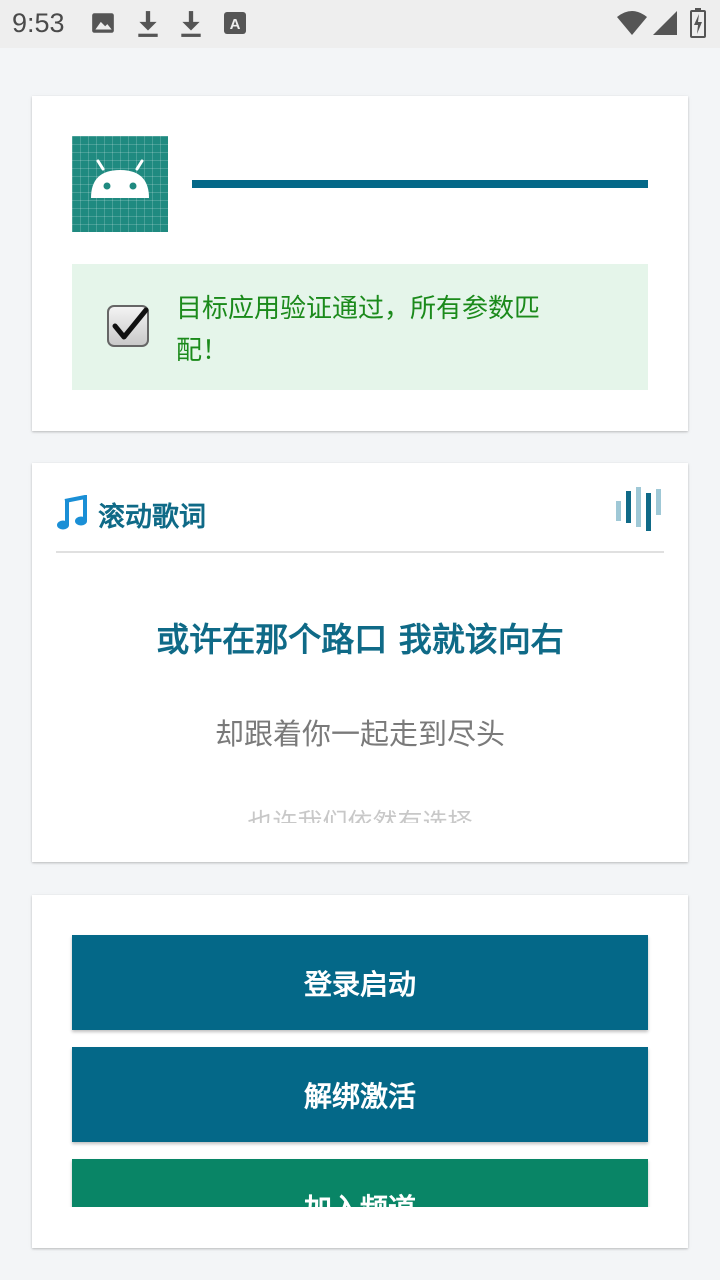  What do you see at coordinates (665, 23) in the screenshot?
I see `signal-icon` at bounding box center [665, 23].